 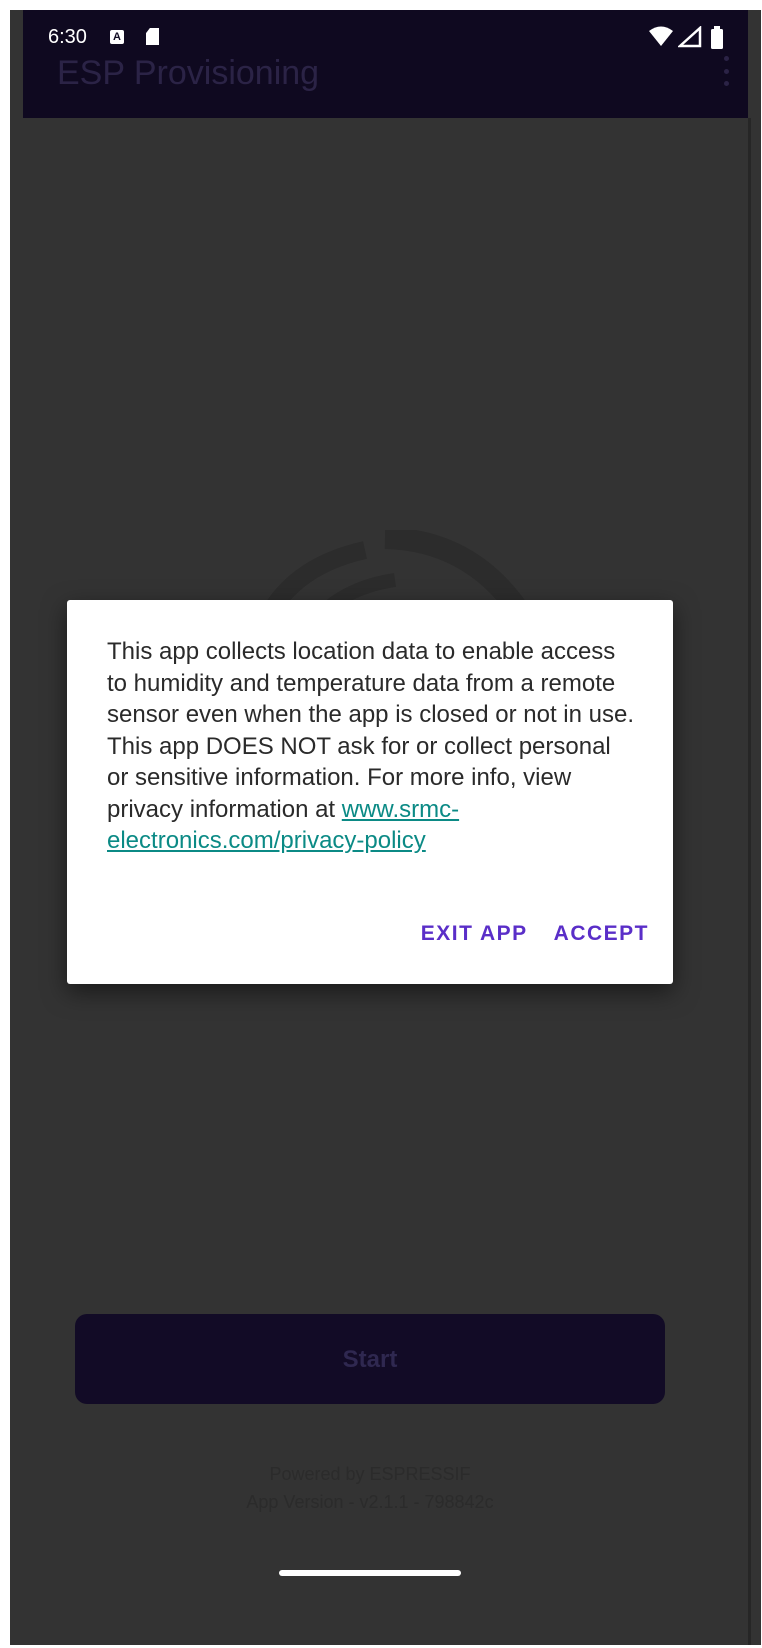 What do you see at coordinates (117, 37) in the screenshot?
I see `notification-a-icon: A` at bounding box center [117, 37].